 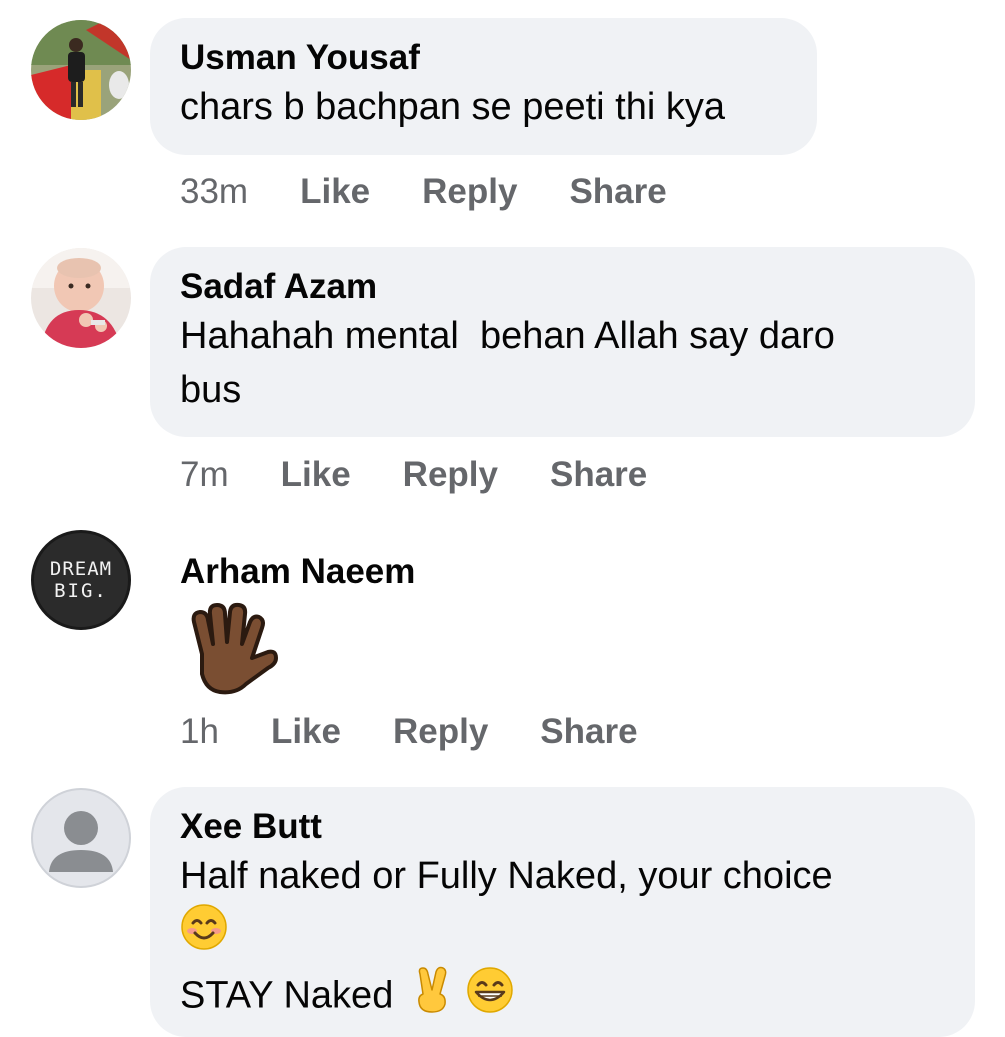 I want to click on comment-text: chars b bachpan se peeti thi kya, so click(x=453, y=107).